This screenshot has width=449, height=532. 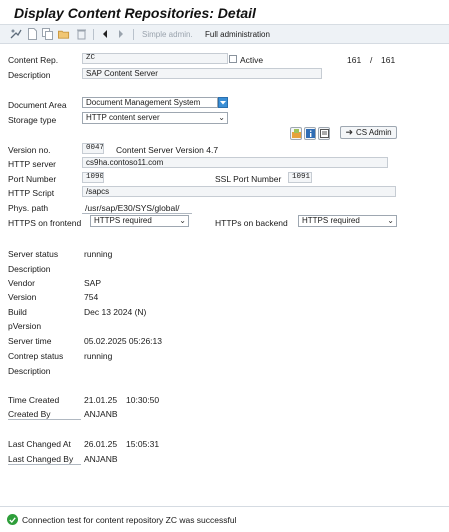 What do you see at coordinates (251, 223) in the screenshot?
I see `https-backend-label: HTTPs on backend` at bounding box center [251, 223].